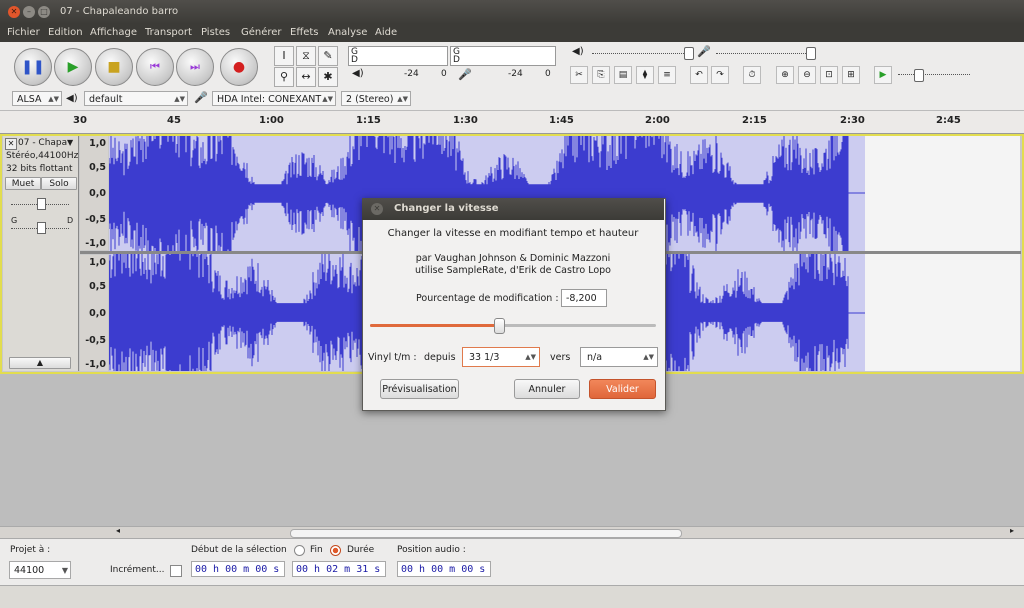 The width and height of the screenshot is (1024, 608). I want to click on skip-end-button: ⏭, so click(195, 67).